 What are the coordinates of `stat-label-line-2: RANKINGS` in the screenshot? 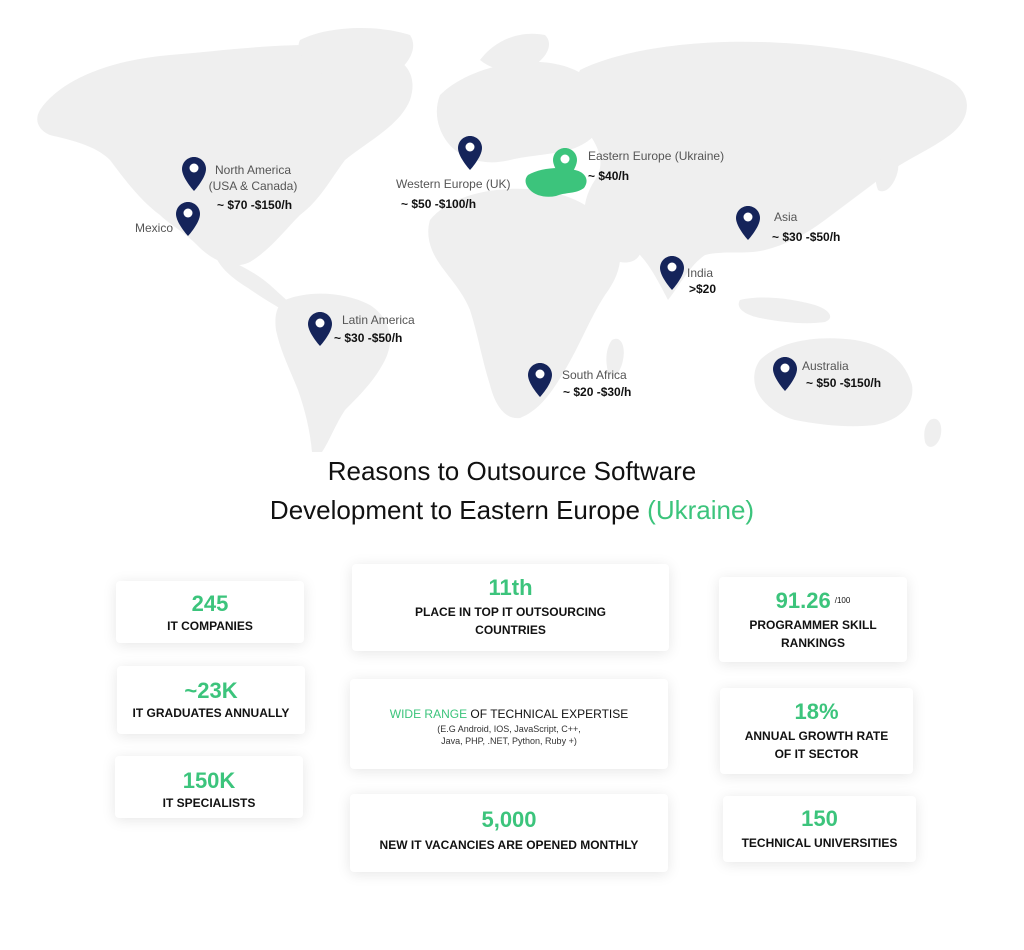 It's located at (812, 643).